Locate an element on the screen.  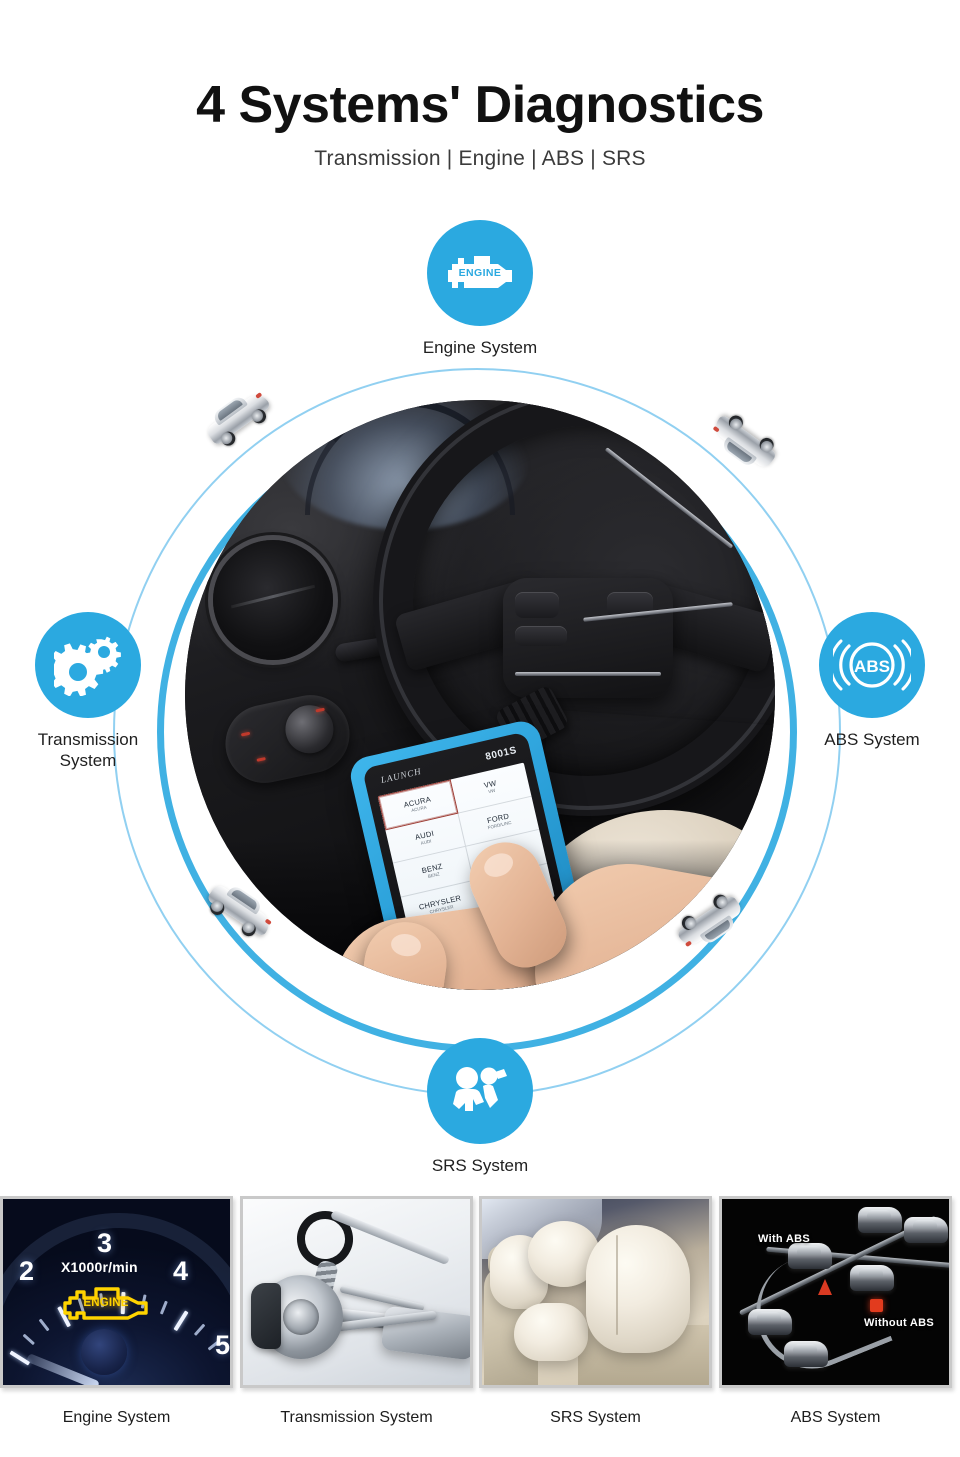
abs-badge-circle: ABS is located at coordinates (872, 665).